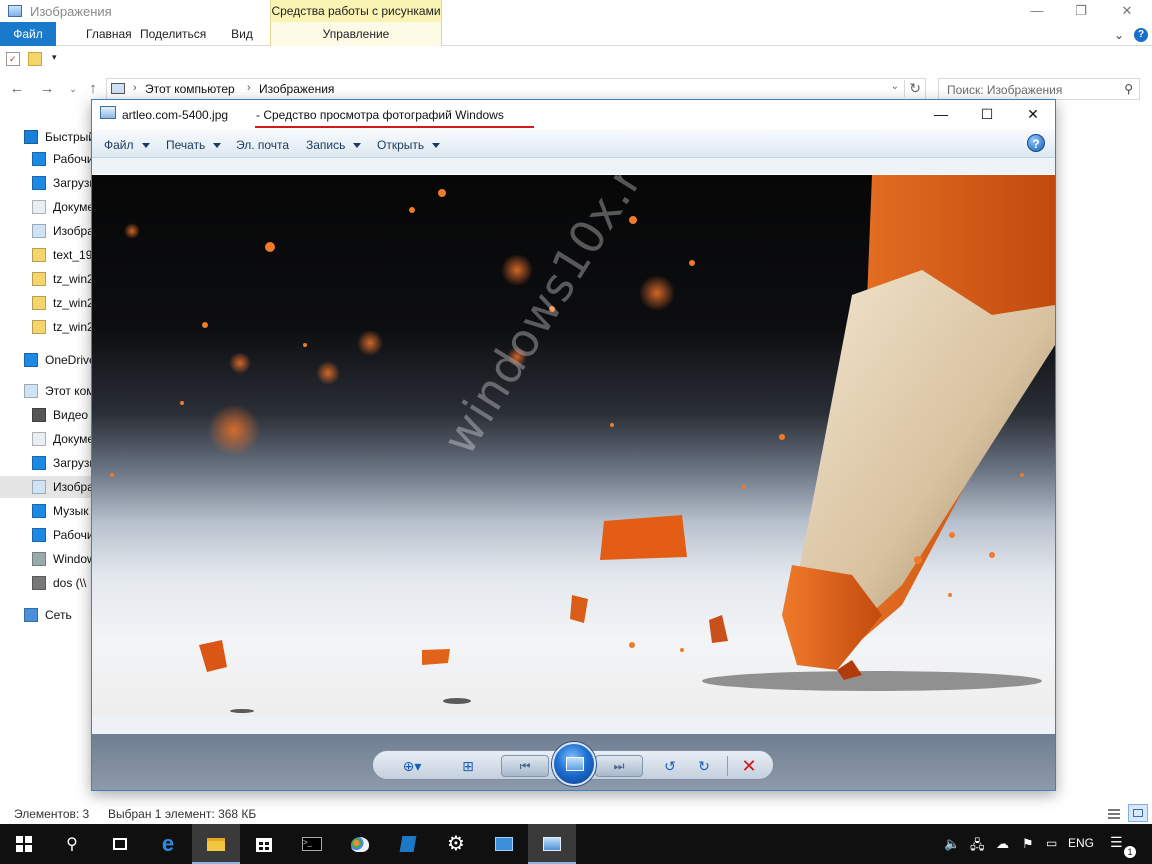 This screenshot has width=1152, height=864. I want to click on refresh-icon: ↻, so click(912, 88).